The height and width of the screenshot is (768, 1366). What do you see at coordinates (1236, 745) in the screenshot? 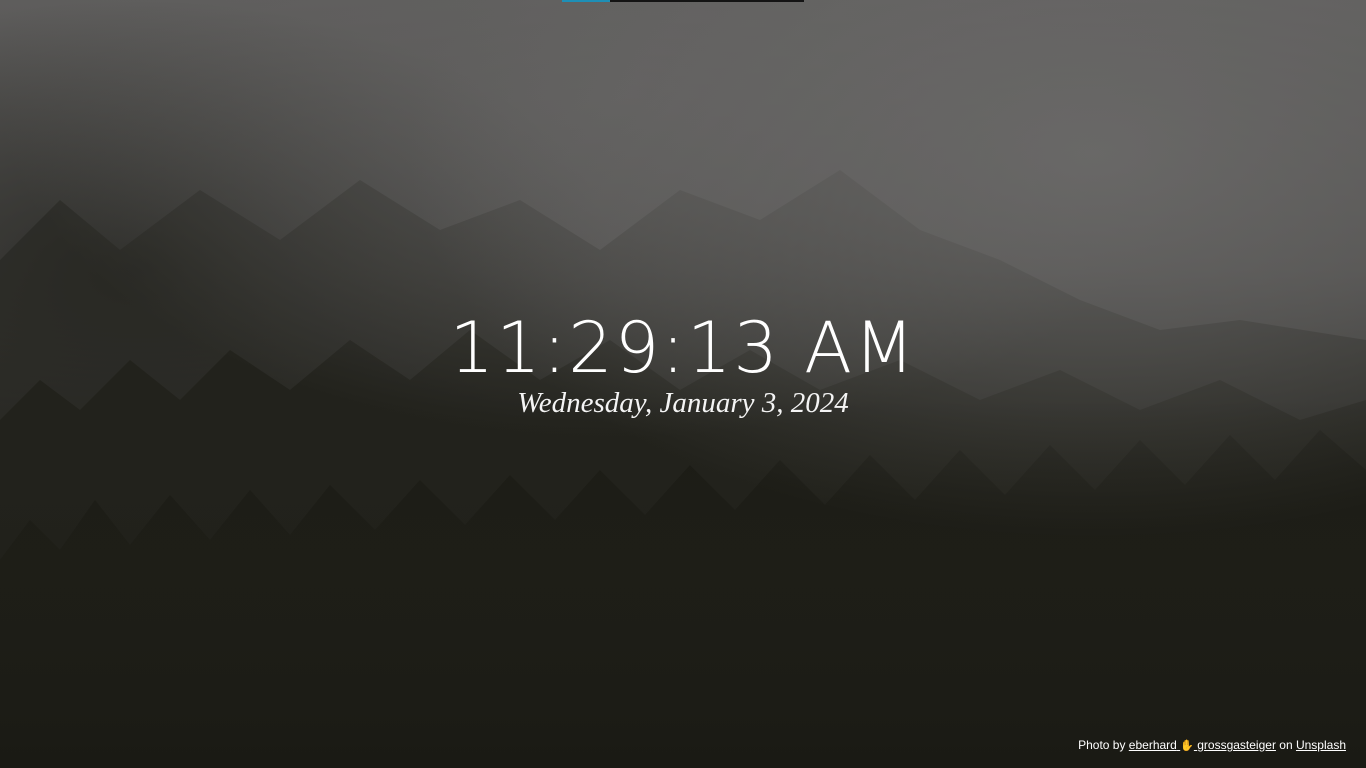
I see `photographer-last-name: grossgasteiger` at bounding box center [1236, 745].